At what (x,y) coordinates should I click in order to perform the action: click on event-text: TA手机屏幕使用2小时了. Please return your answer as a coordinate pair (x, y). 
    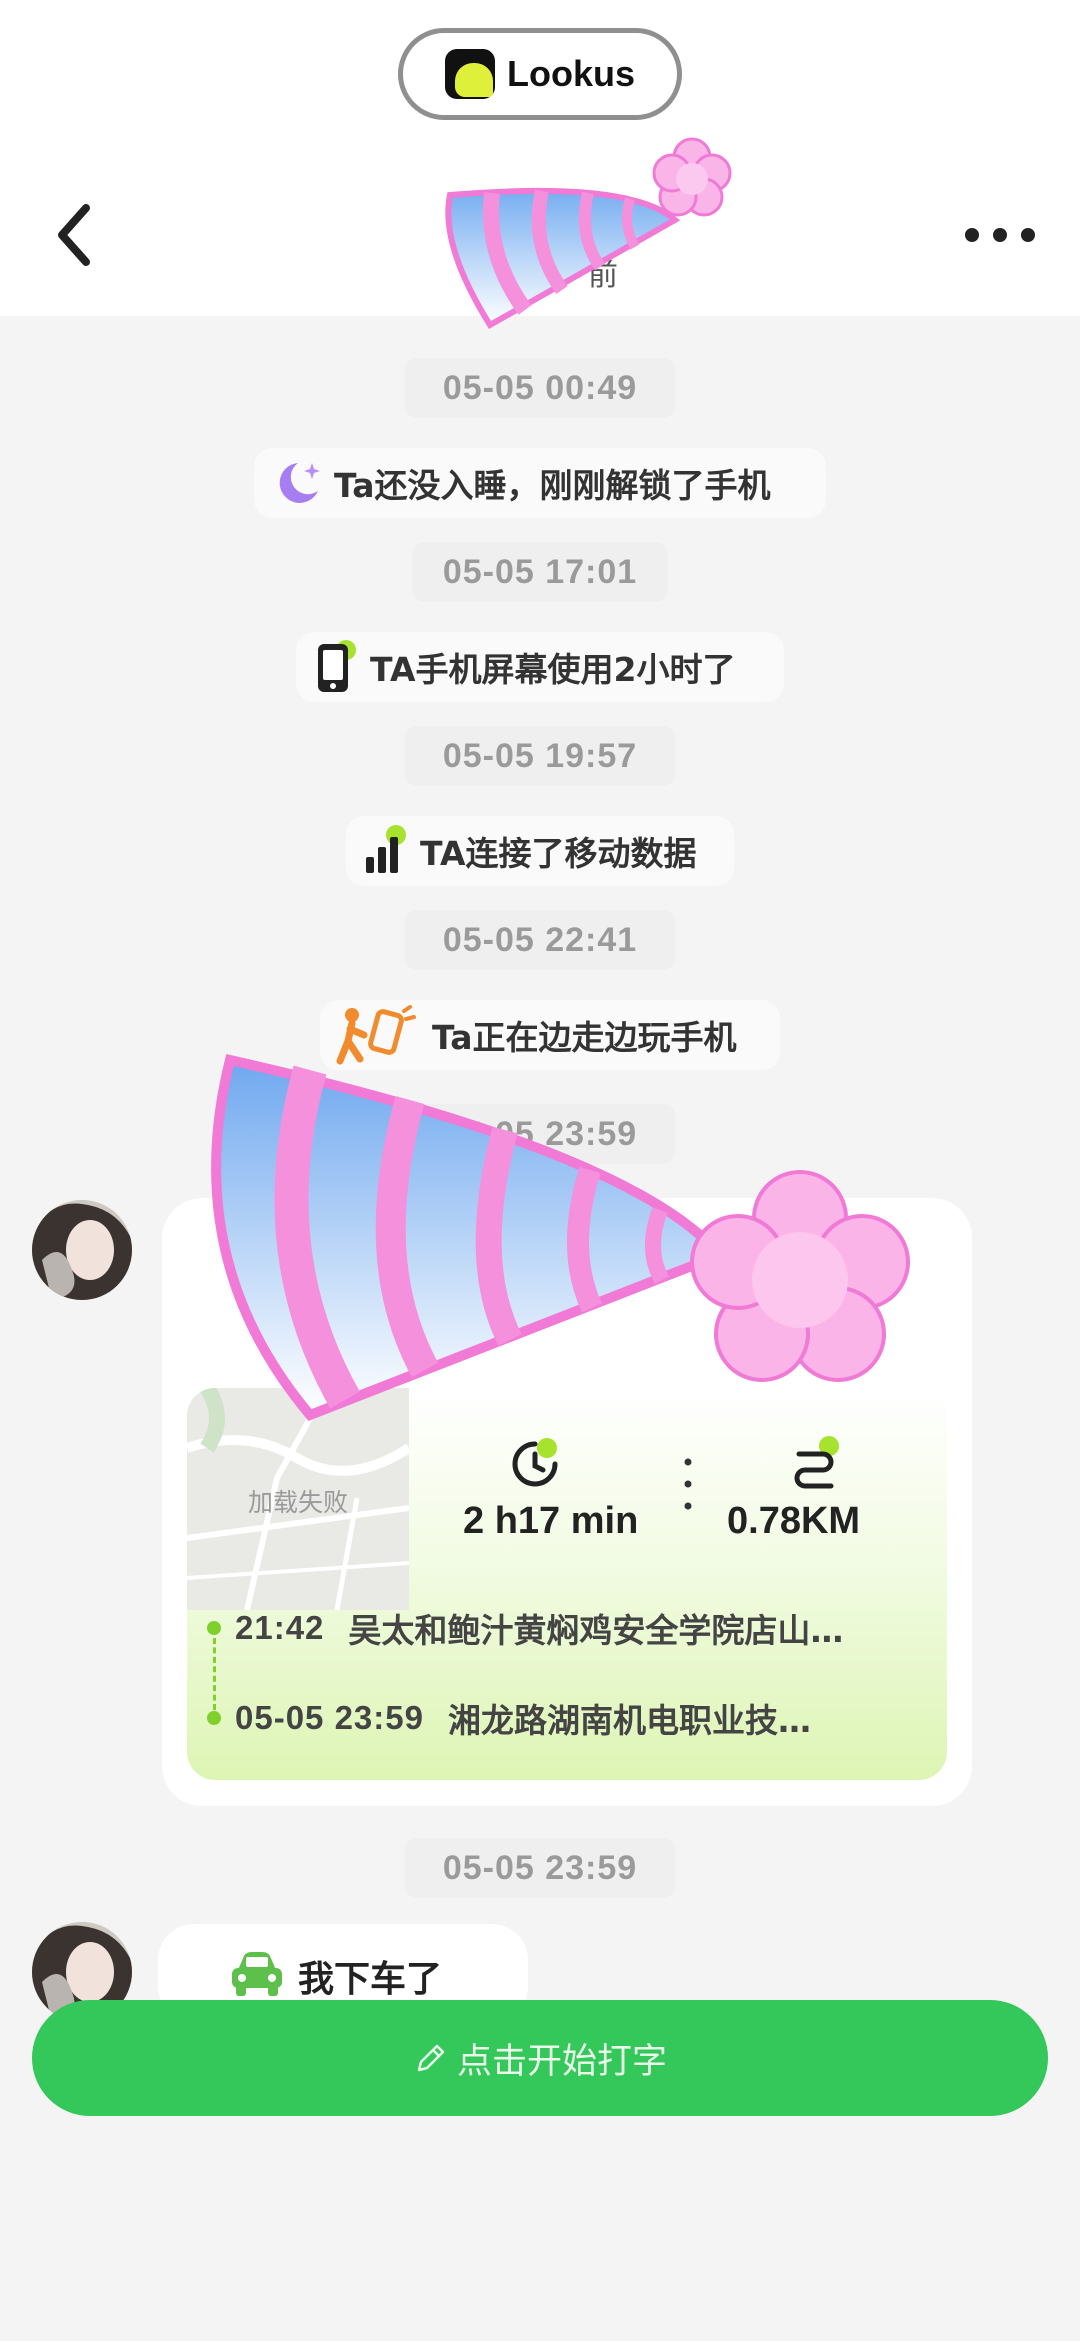
    Looking at the image, I should click on (553, 669).